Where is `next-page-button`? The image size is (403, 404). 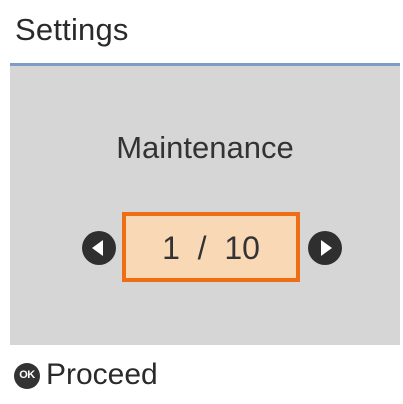 next-page-button is located at coordinates (325, 248).